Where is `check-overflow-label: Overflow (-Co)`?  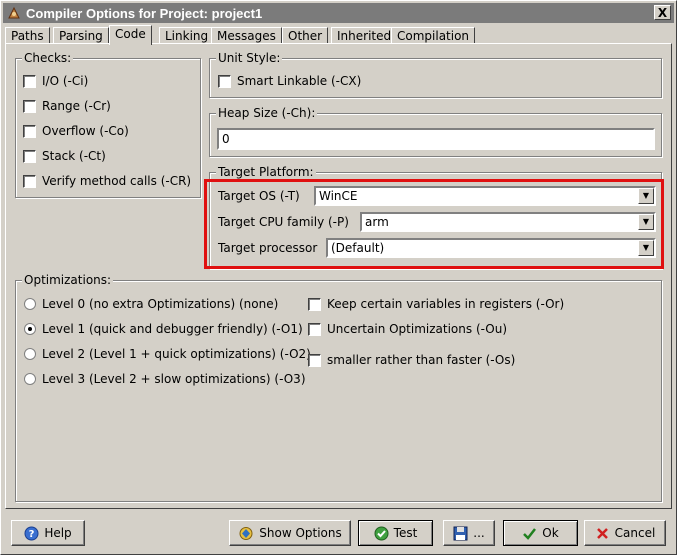
check-overflow-label: Overflow (-Co) is located at coordinates (85, 131).